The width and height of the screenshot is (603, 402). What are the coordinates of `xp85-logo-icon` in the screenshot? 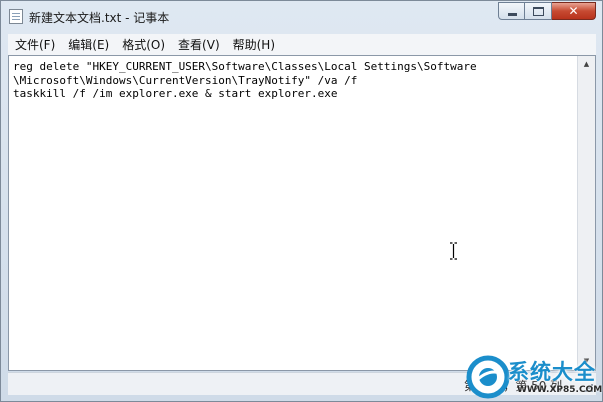 It's located at (488, 377).